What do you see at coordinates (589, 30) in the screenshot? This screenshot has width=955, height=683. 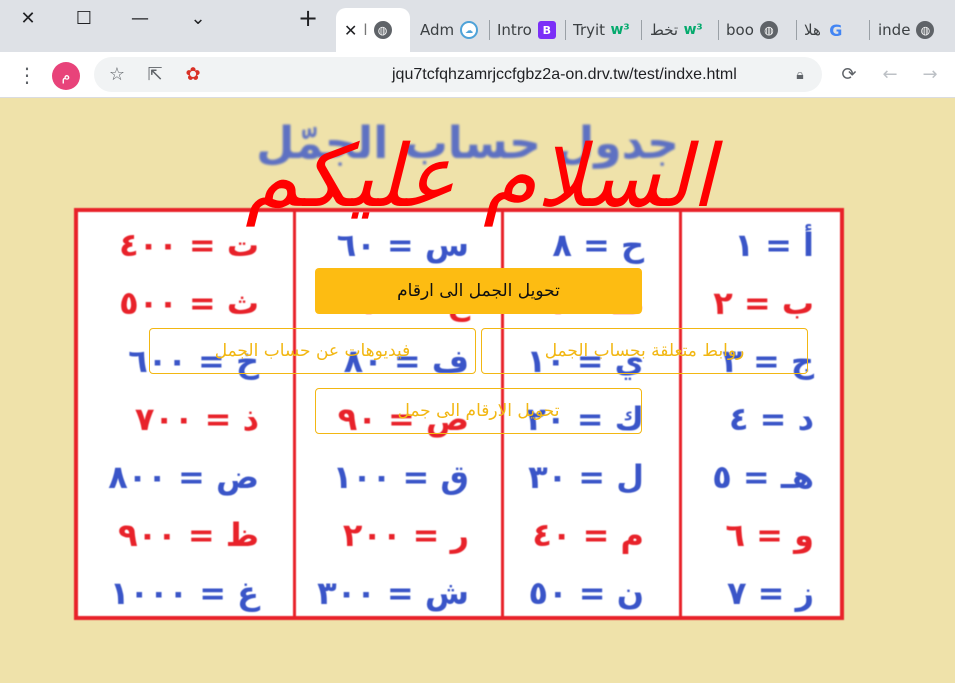 I see `tab-label: Tryit` at bounding box center [589, 30].